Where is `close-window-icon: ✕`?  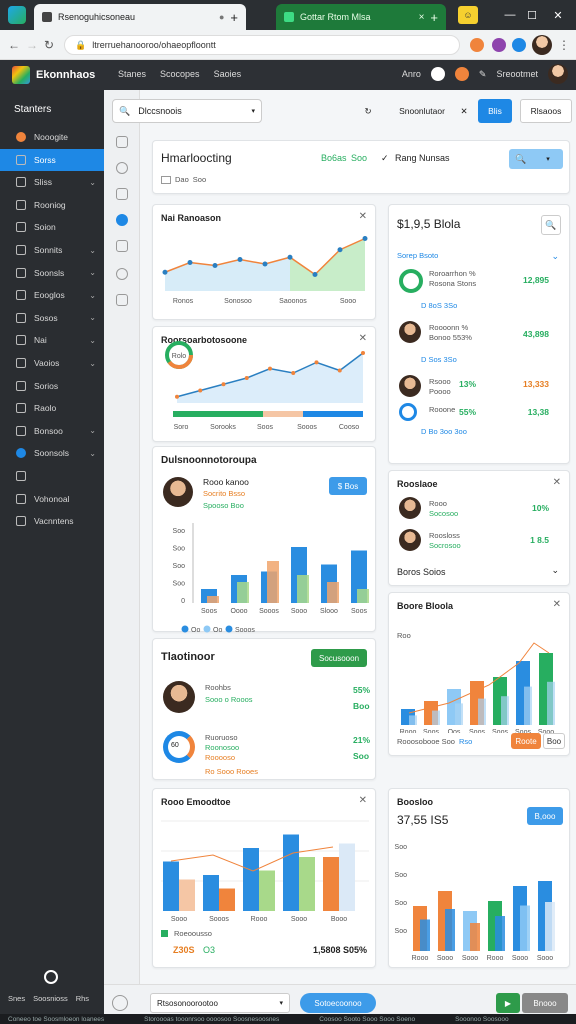 close-window-icon: ✕ is located at coordinates (558, 15).